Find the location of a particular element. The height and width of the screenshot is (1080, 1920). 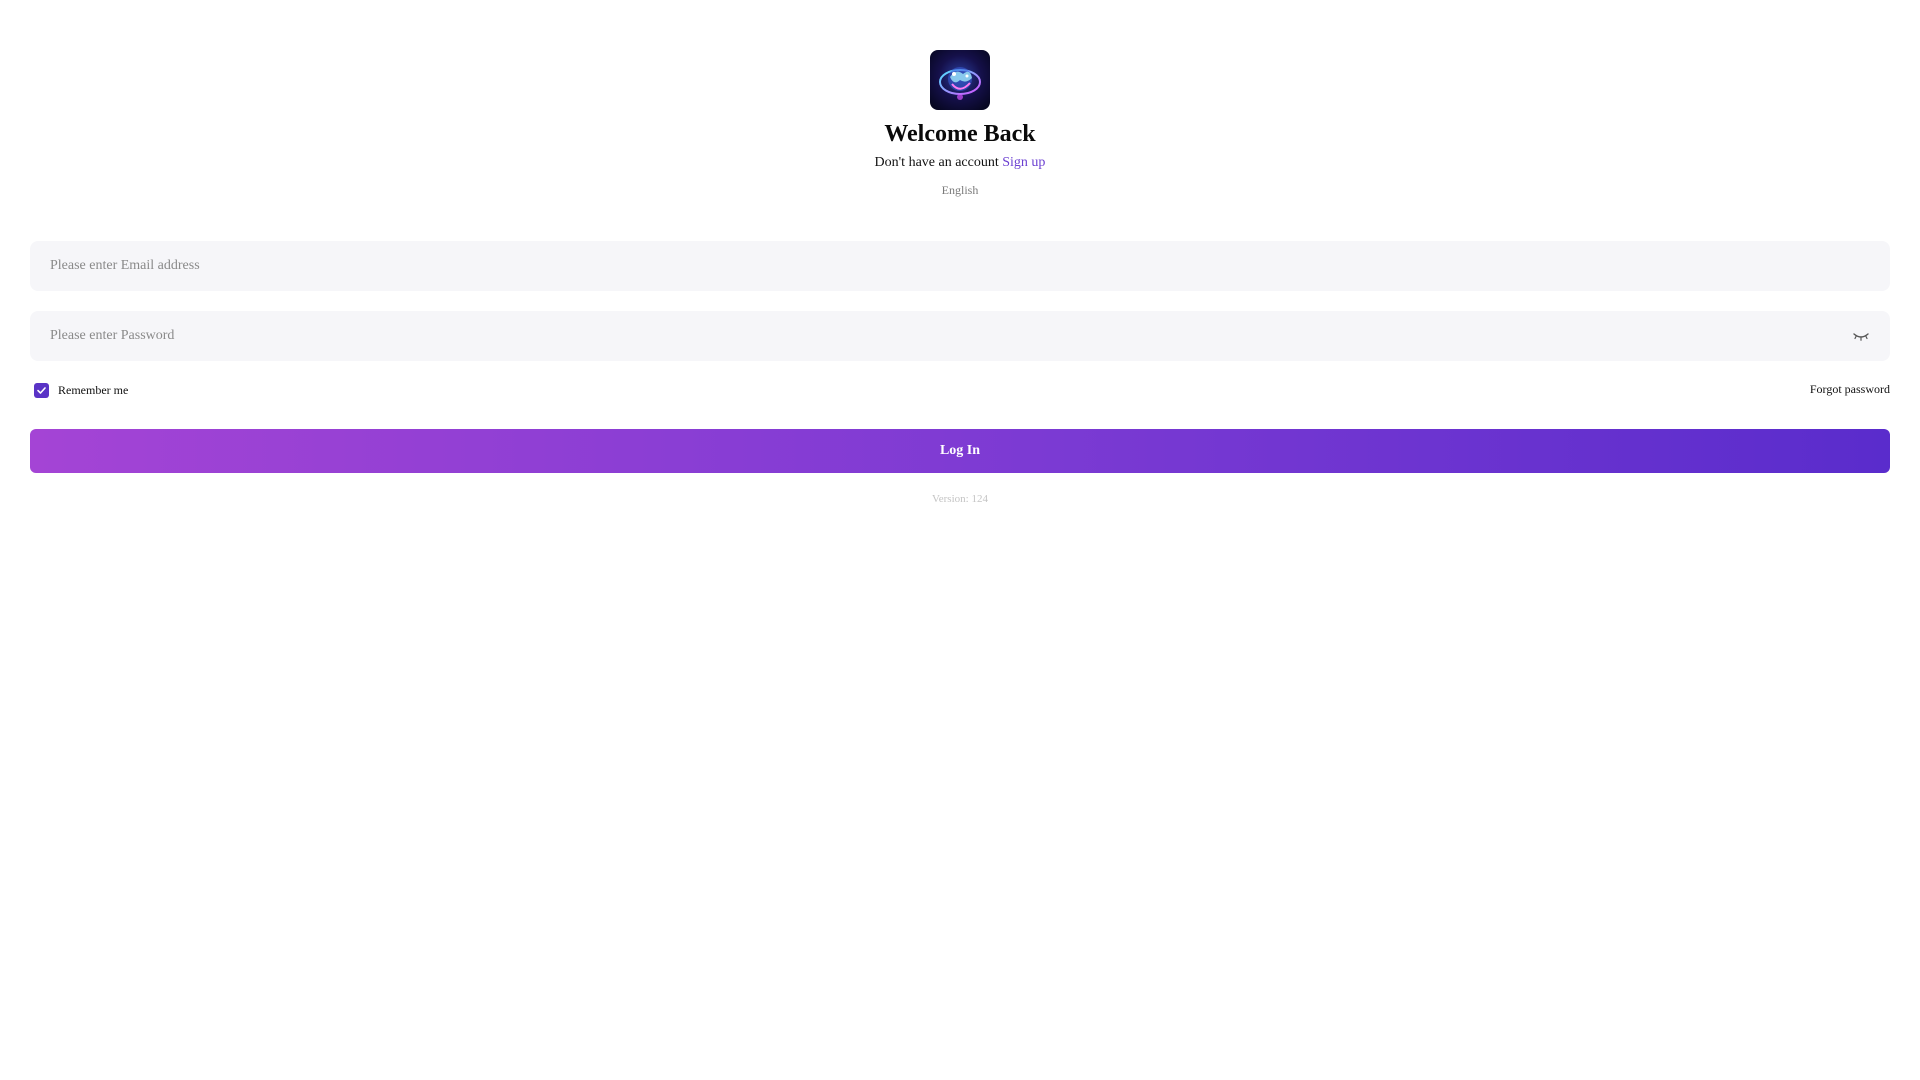

signup-prompt-line: Don't have an account Sign up is located at coordinates (960, 163).